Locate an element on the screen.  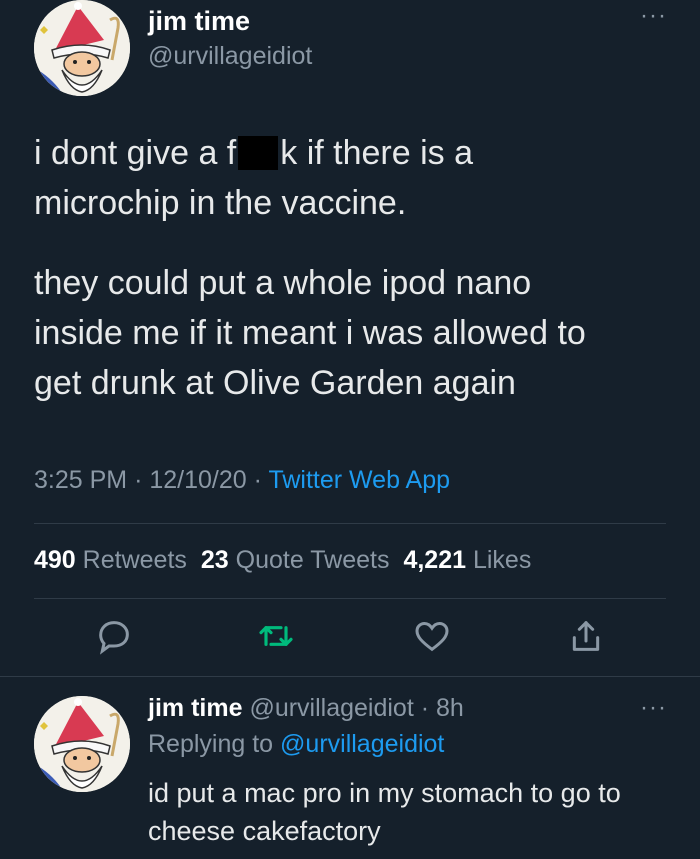
engagement-stats: 490 Retweets 23 Quote Tweets 4,221 Likes is located at coordinates (282, 560).